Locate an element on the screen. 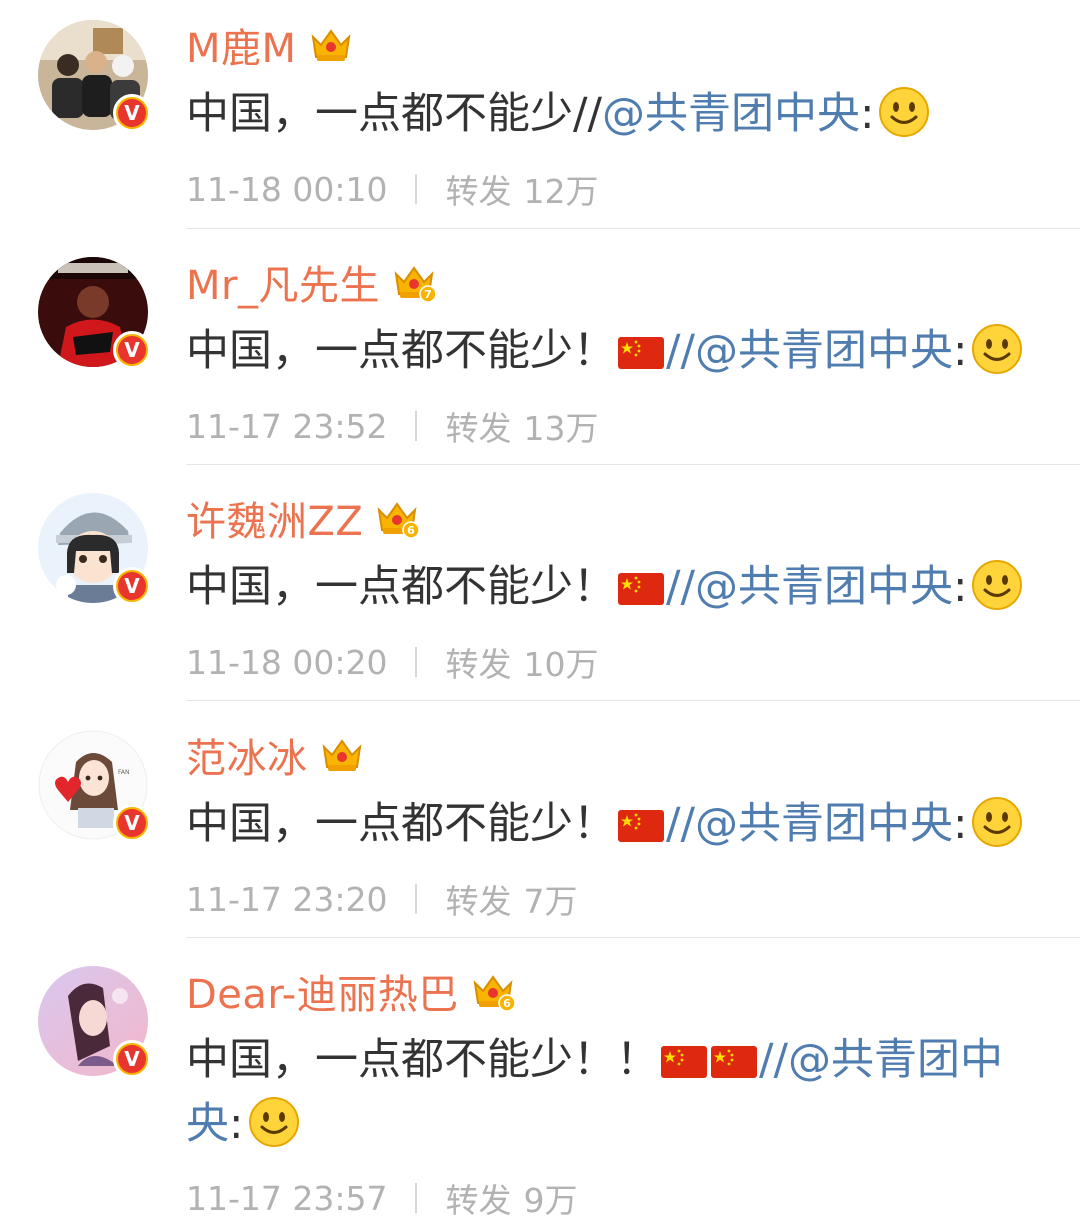 The height and width of the screenshot is (1222, 1080). username: M鹿M is located at coordinates (241, 45).